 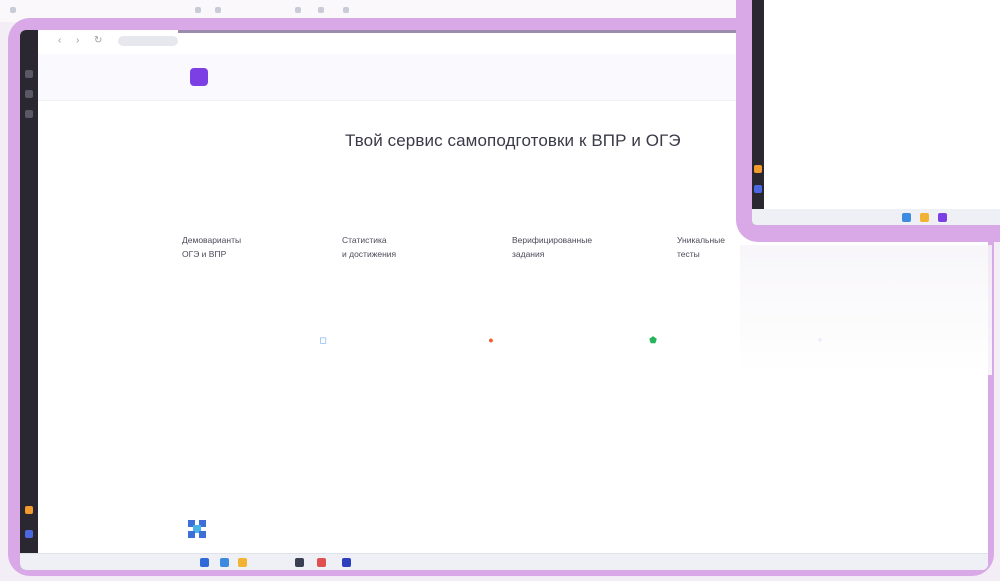 What do you see at coordinates (513, 140) in the screenshot?
I see `hero-title: Твой сервис самоподготовки к ВПР и ОГЭ` at bounding box center [513, 140].